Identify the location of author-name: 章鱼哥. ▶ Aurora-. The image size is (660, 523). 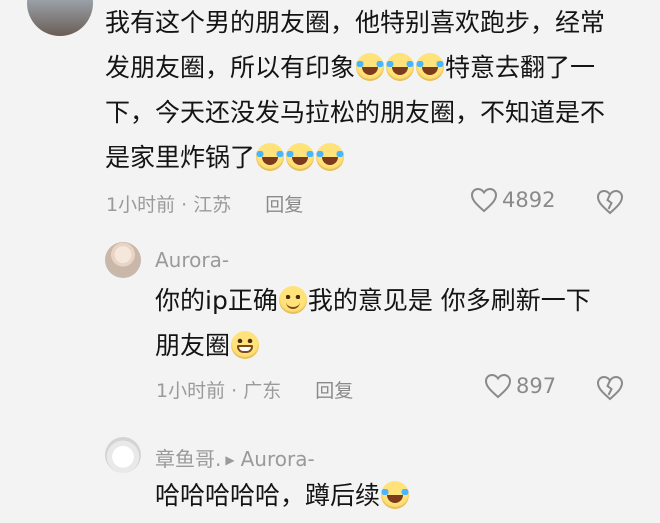
(235, 457).